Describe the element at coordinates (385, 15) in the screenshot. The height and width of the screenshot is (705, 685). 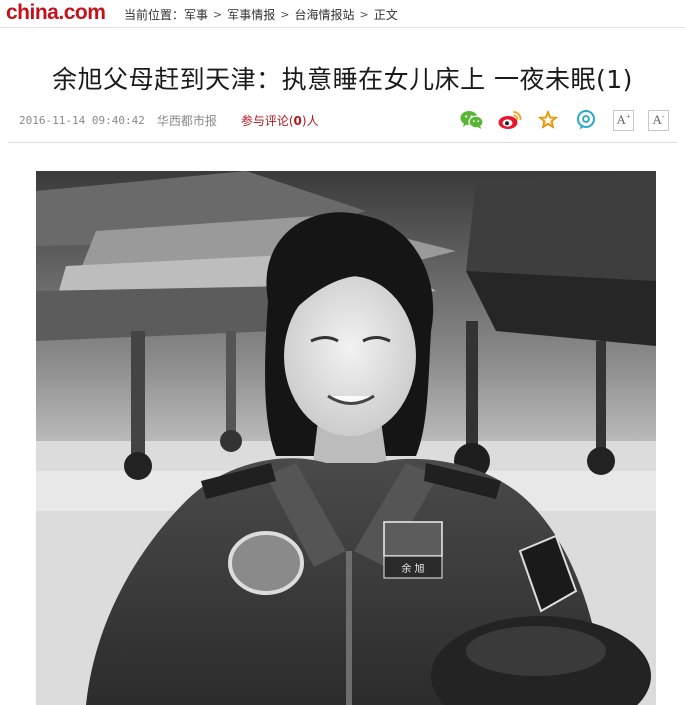
I see `breadcrumb-item-current: 正文` at that location.